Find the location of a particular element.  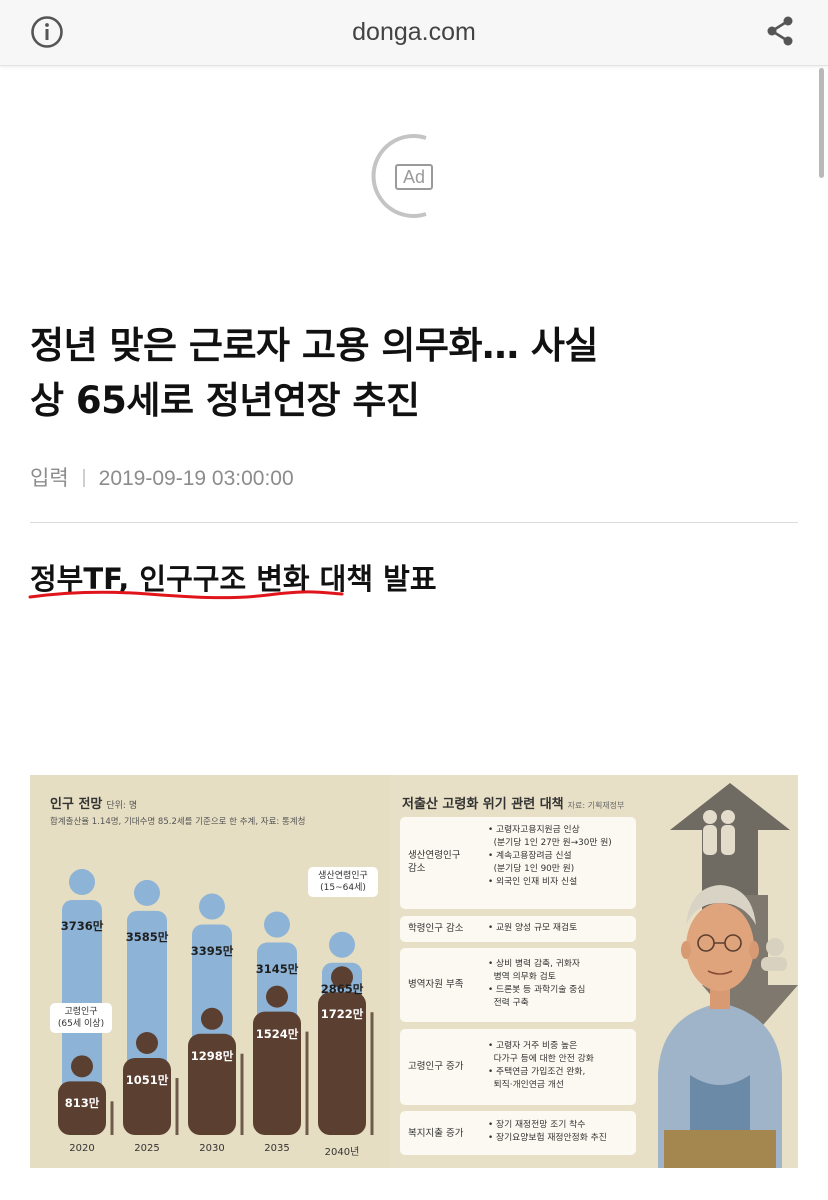

working-age-value: 3145만 is located at coordinates (277, 968).